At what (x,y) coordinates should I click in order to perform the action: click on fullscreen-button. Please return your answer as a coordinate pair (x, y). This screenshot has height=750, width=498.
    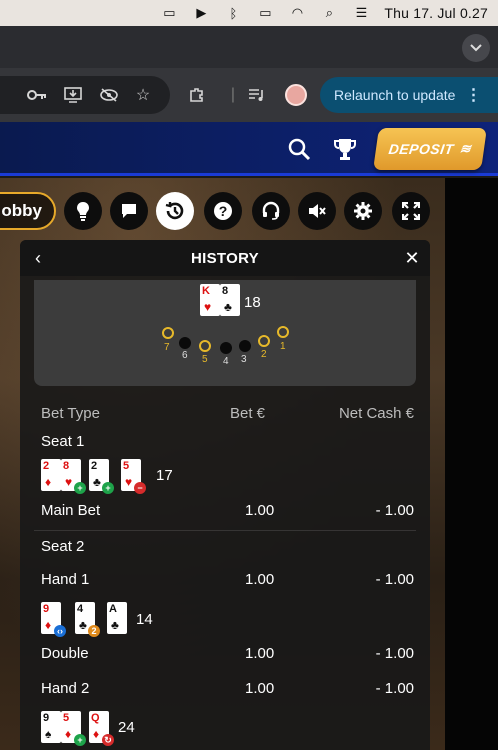
    Looking at the image, I should click on (411, 211).